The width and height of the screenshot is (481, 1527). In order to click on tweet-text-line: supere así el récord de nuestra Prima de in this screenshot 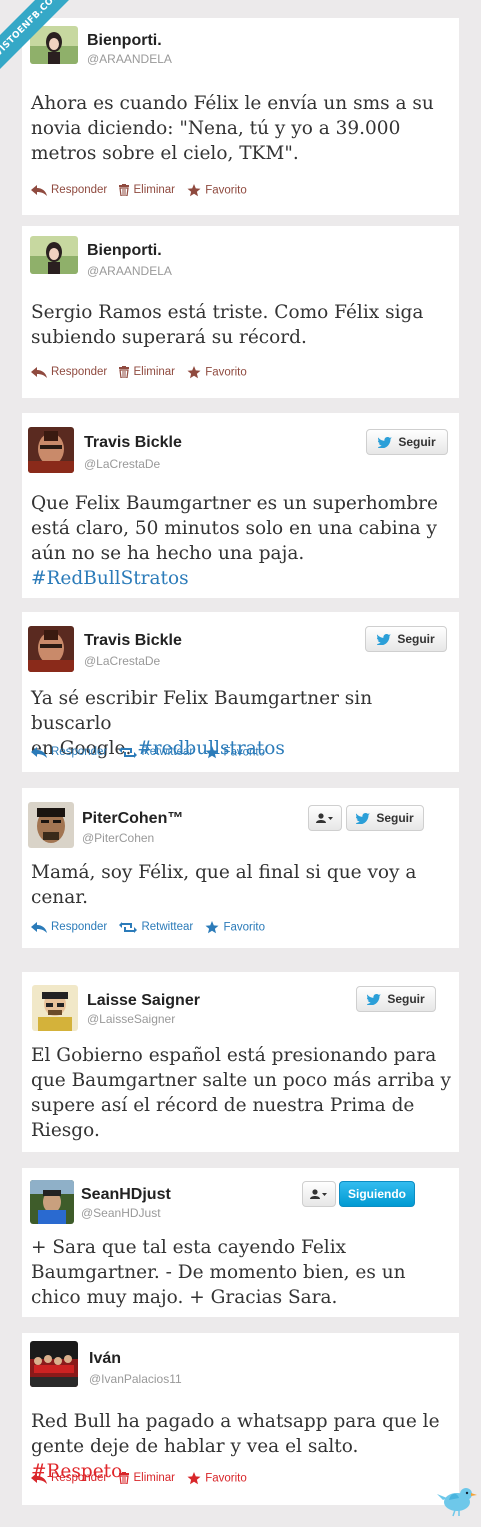, I will do `click(223, 1105)`.